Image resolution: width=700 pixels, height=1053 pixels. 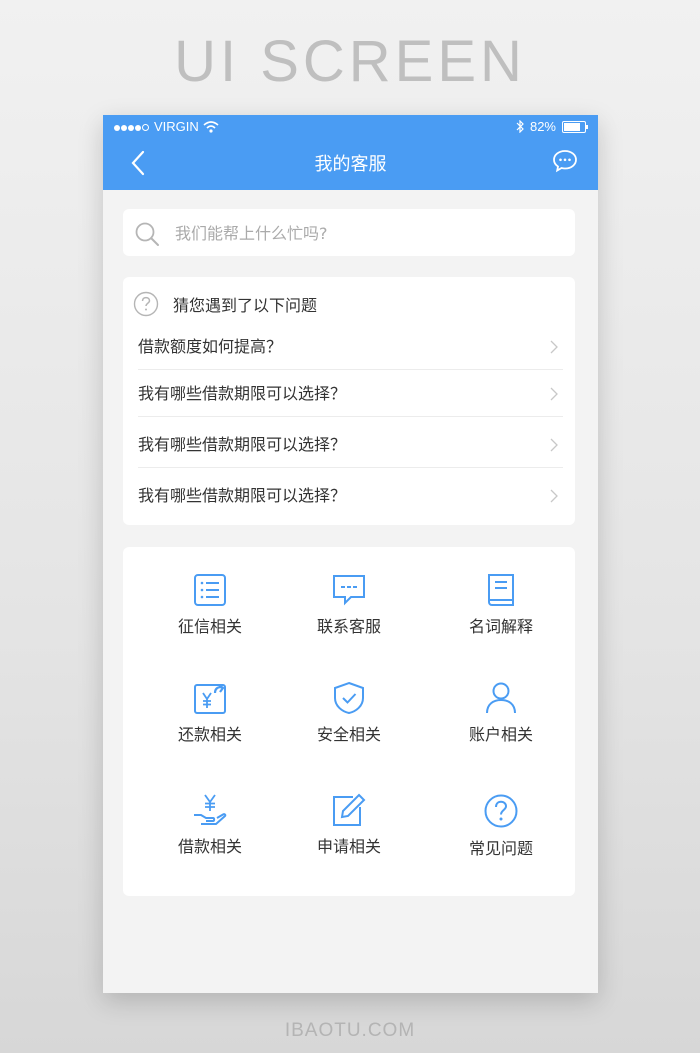 I want to click on category-faq: 常见问题, so click(x=501, y=843).